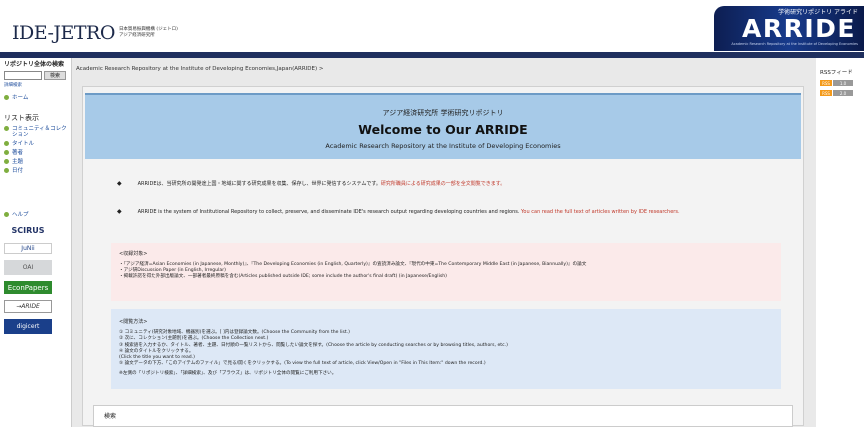 The width and height of the screenshot is (864, 427). What do you see at coordinates (133, 254) in the screenshot?
I see `targets-title: <収録対象>` at bounding box center [133, 254].